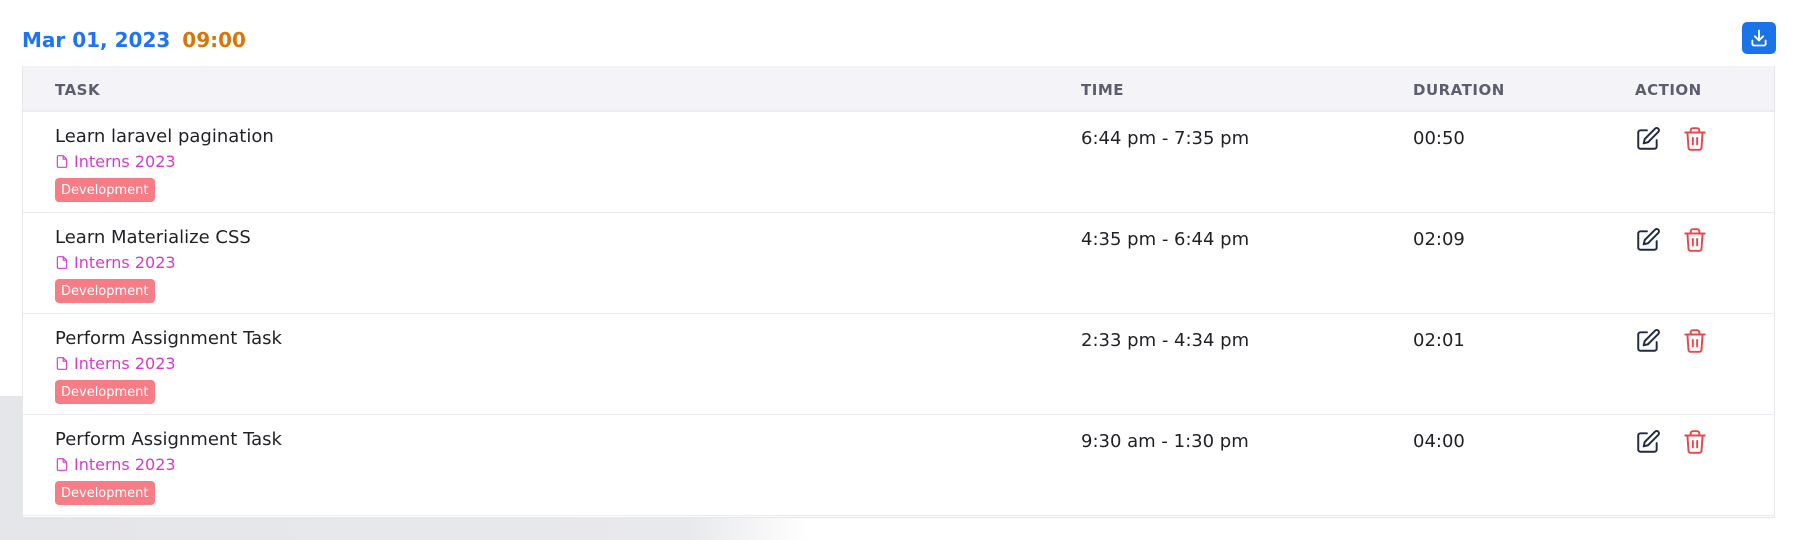 This screenshot has height=540, width=1797. I want to click on download-button, so click(1759, 38).